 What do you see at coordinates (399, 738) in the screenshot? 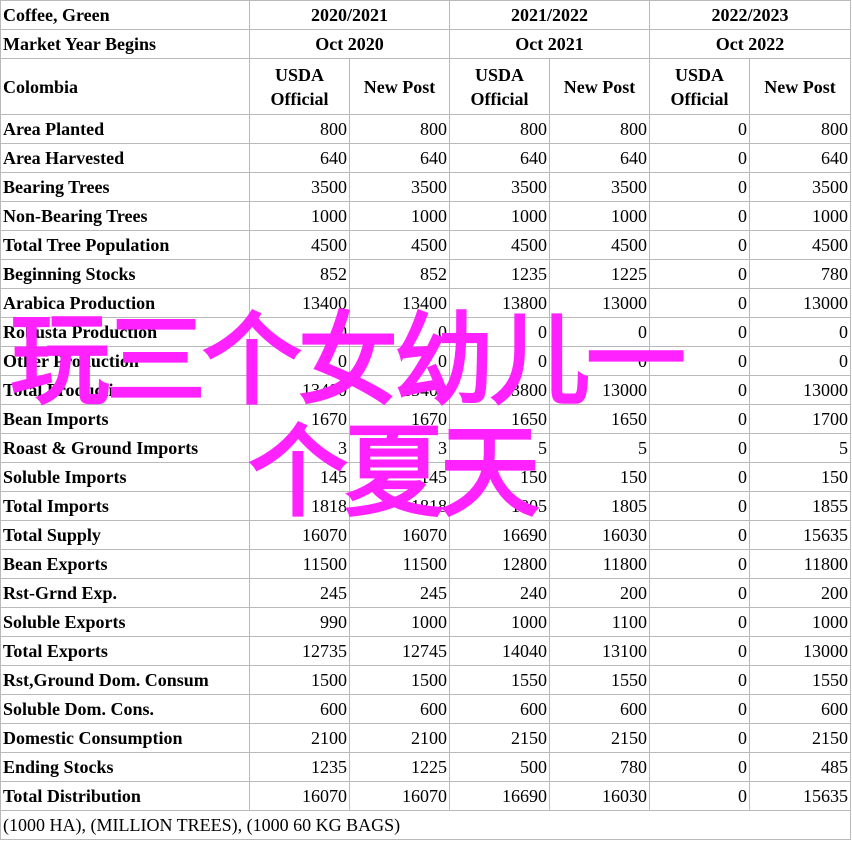
I see `value-cell: 2100` at bounding box center [399, 738].